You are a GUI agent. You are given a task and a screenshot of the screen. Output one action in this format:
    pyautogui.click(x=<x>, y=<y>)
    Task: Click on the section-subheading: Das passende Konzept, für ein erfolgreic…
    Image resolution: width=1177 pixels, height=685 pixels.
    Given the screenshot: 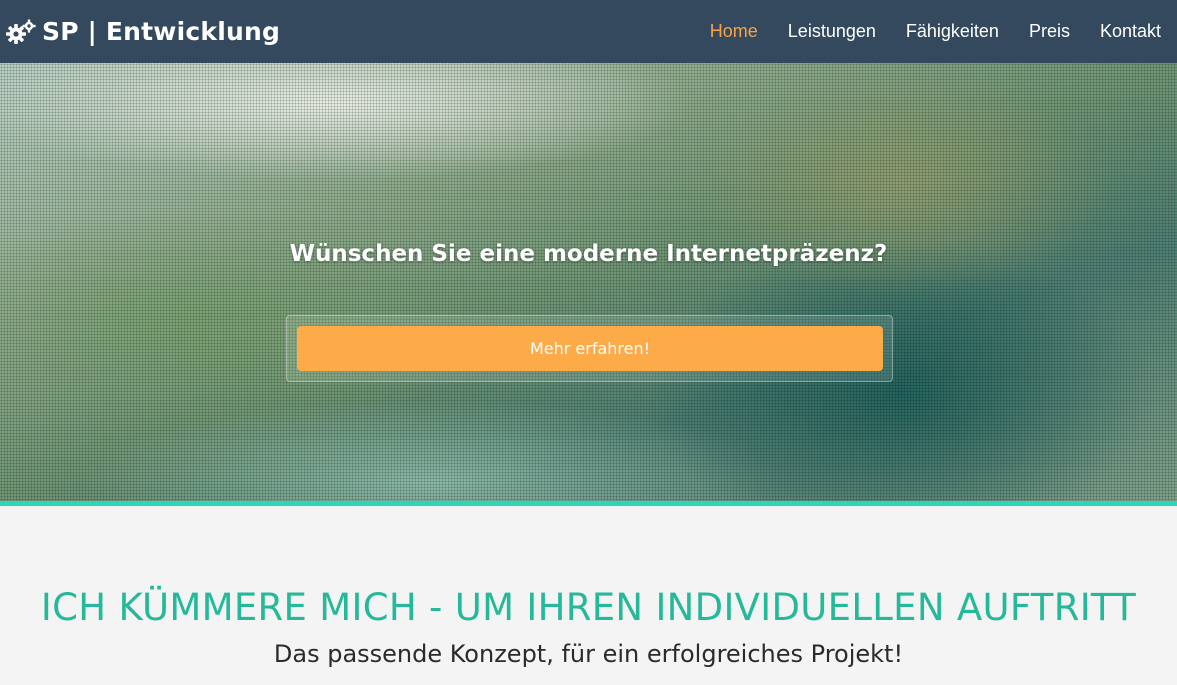 What is the action you would take?
    pyautogui.click(x=588, y=654)
    